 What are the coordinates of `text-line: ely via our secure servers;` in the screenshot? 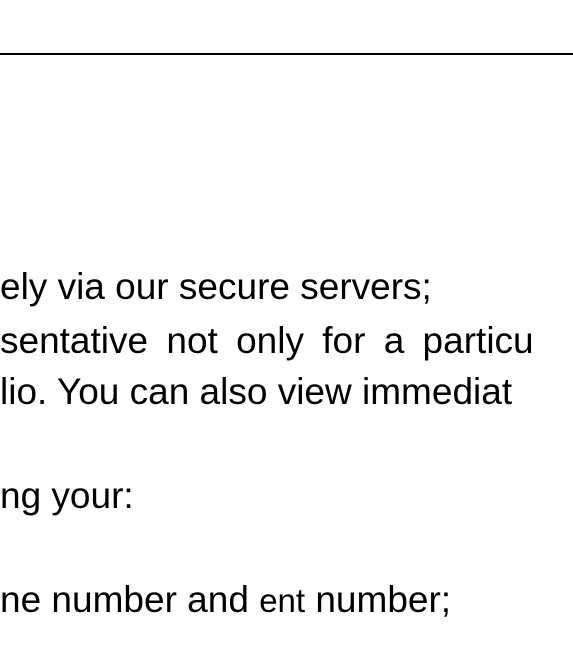 It's located at (216, 286).